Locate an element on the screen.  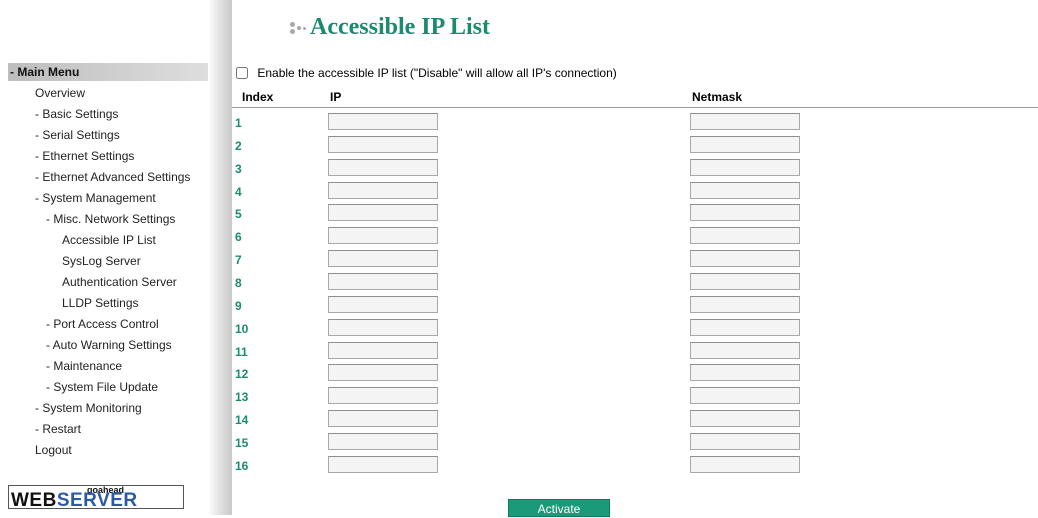
row-index: 4 is located at coordinates (238, 191).